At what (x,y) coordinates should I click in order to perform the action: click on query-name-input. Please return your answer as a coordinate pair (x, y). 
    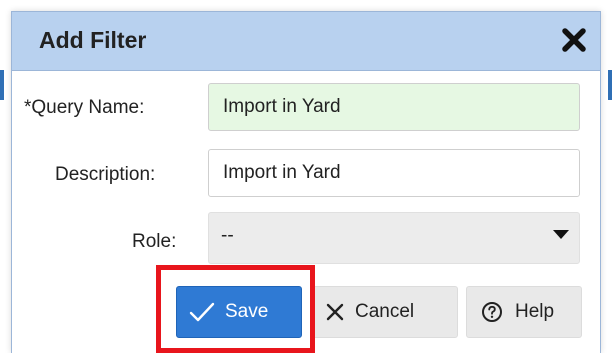
    Looking at the image, I should click on (394, 107).